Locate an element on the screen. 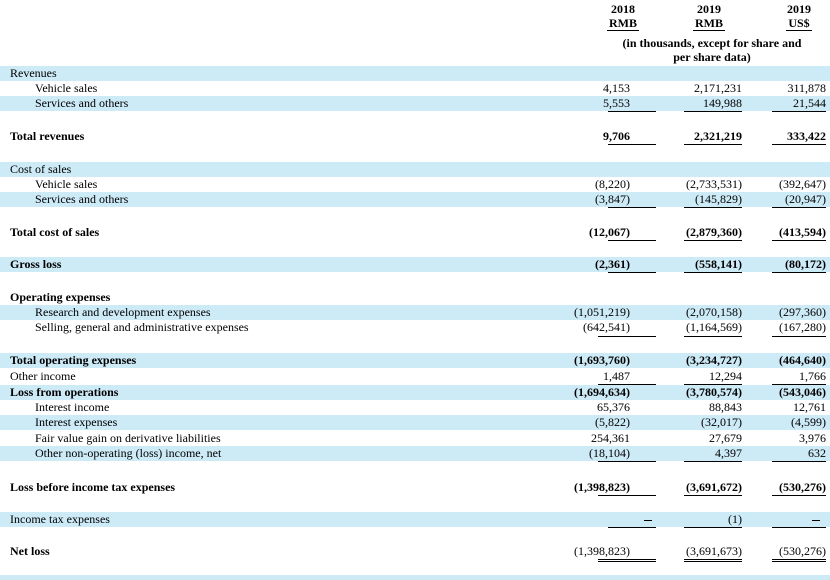  row-label: Total operating expenses is located at coordinates (73, 360).